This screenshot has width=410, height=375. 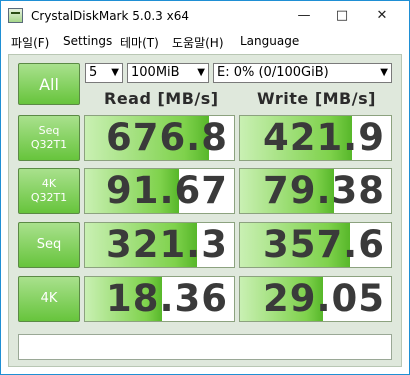 I want to click on seq-q32t1-button: Seq Q32T1, so click(x=49, y=138).